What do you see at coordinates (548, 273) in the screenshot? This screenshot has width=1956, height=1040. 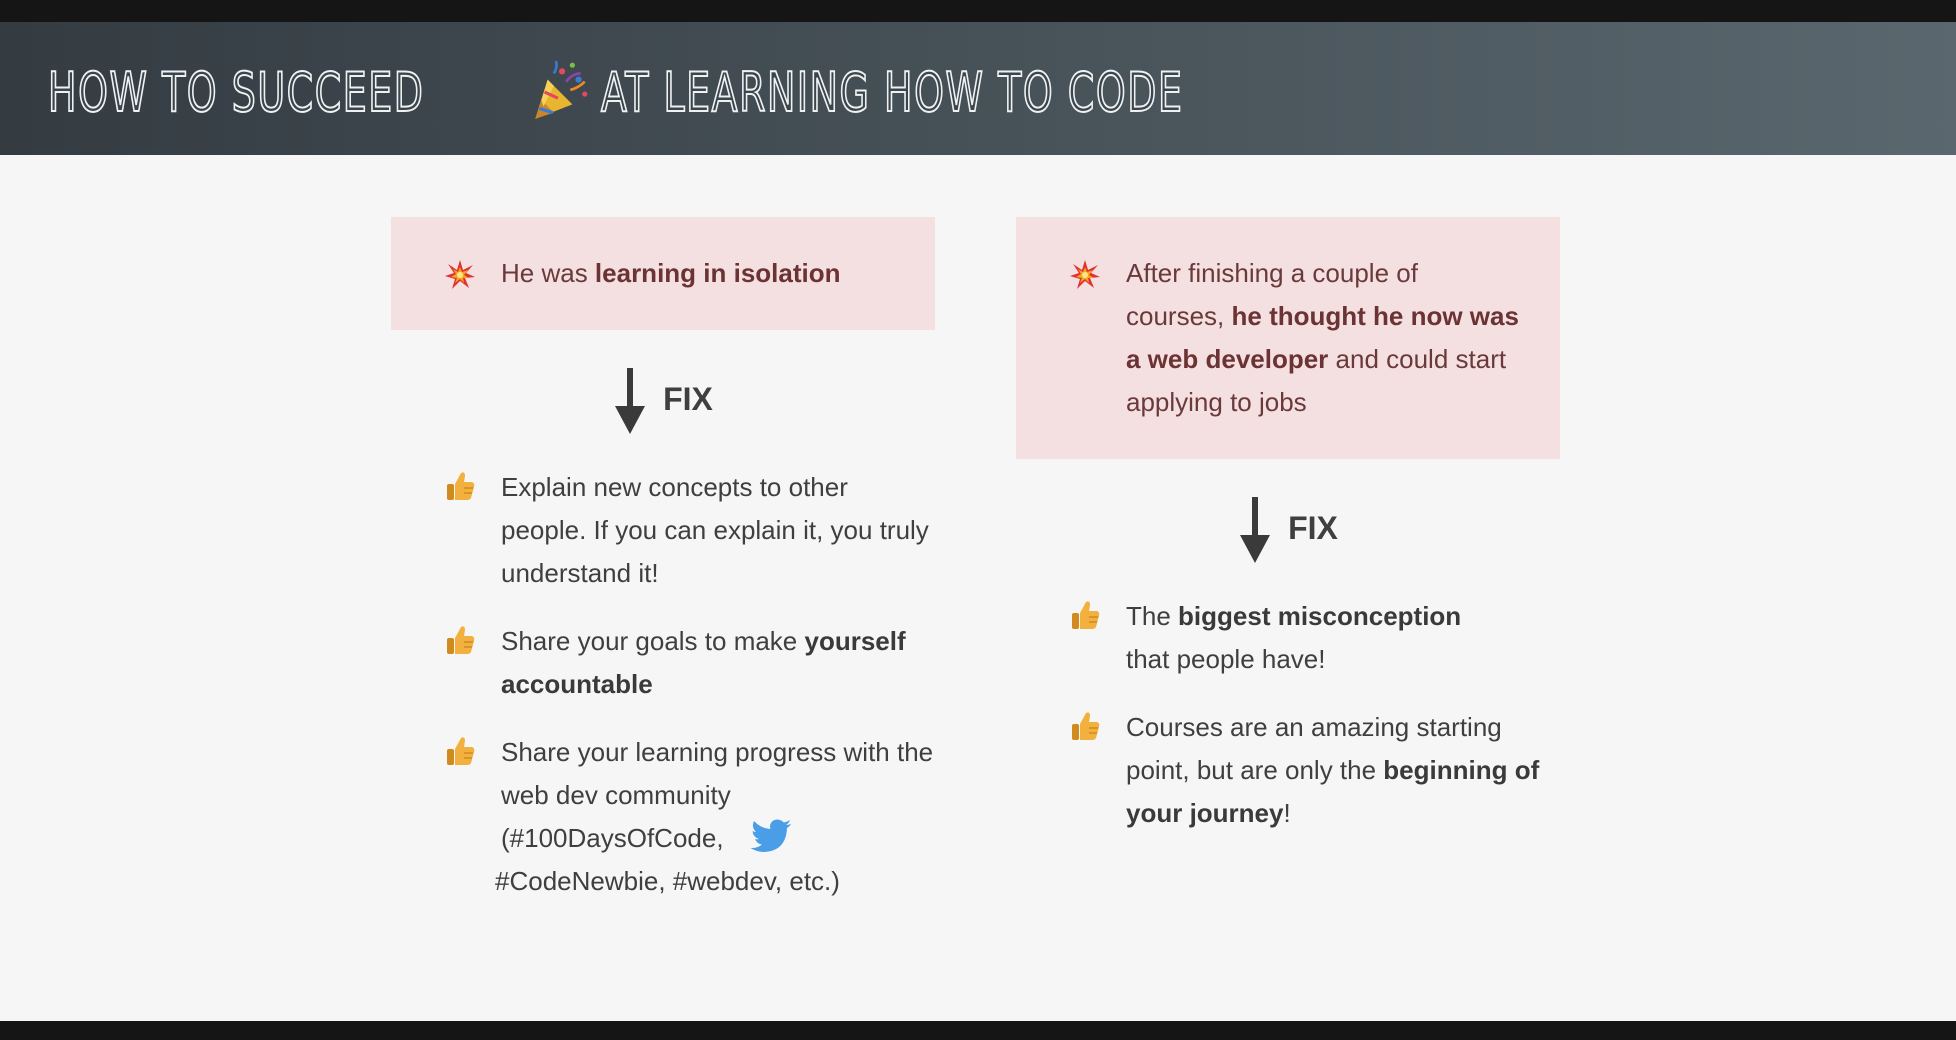 I see `problem-text-part: He was` at bounding box center [548, 273].